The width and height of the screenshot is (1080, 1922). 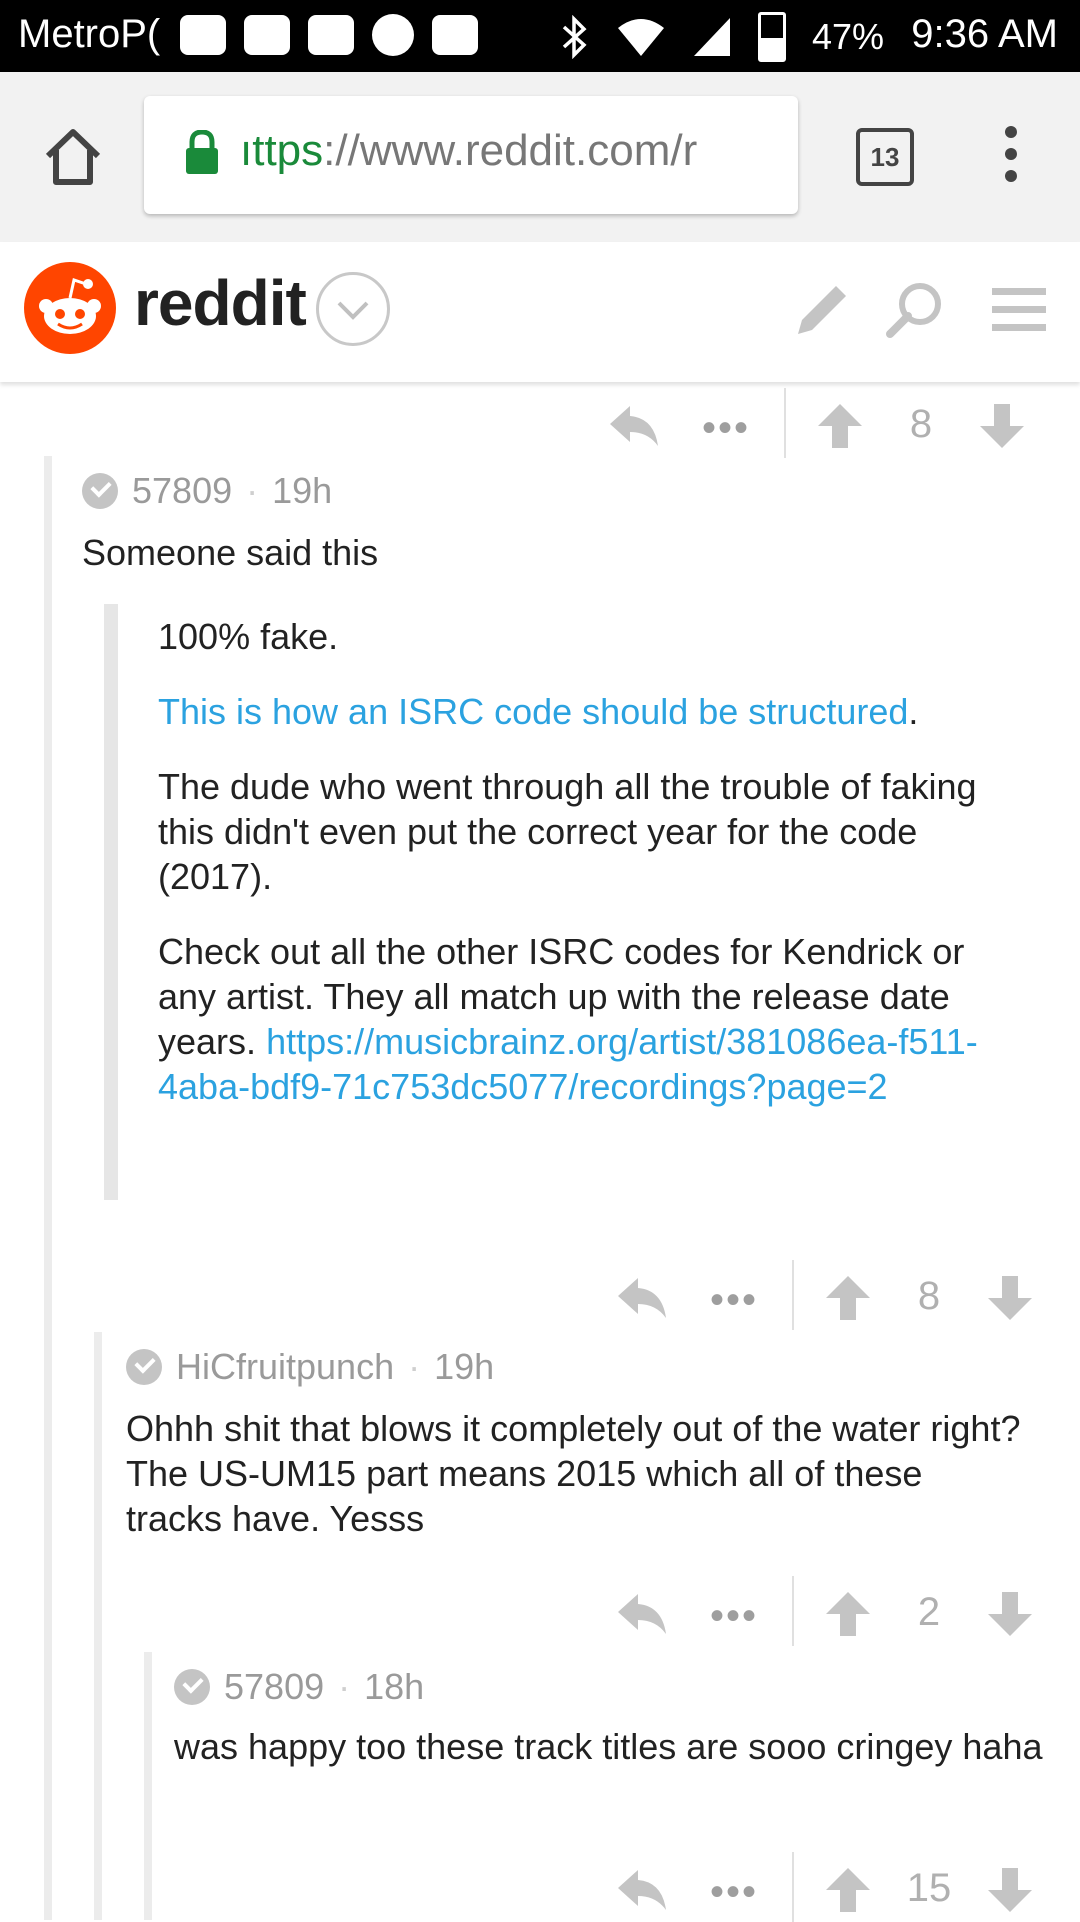 I want to click on messenger-icon, so click(x=203, y=35).